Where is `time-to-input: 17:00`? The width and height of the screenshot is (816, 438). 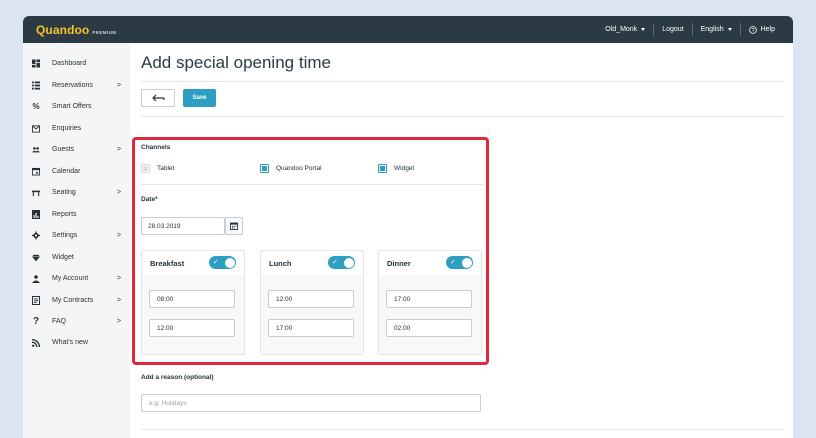 time-to-input: 17:00 is located at coordinates (311, 328).